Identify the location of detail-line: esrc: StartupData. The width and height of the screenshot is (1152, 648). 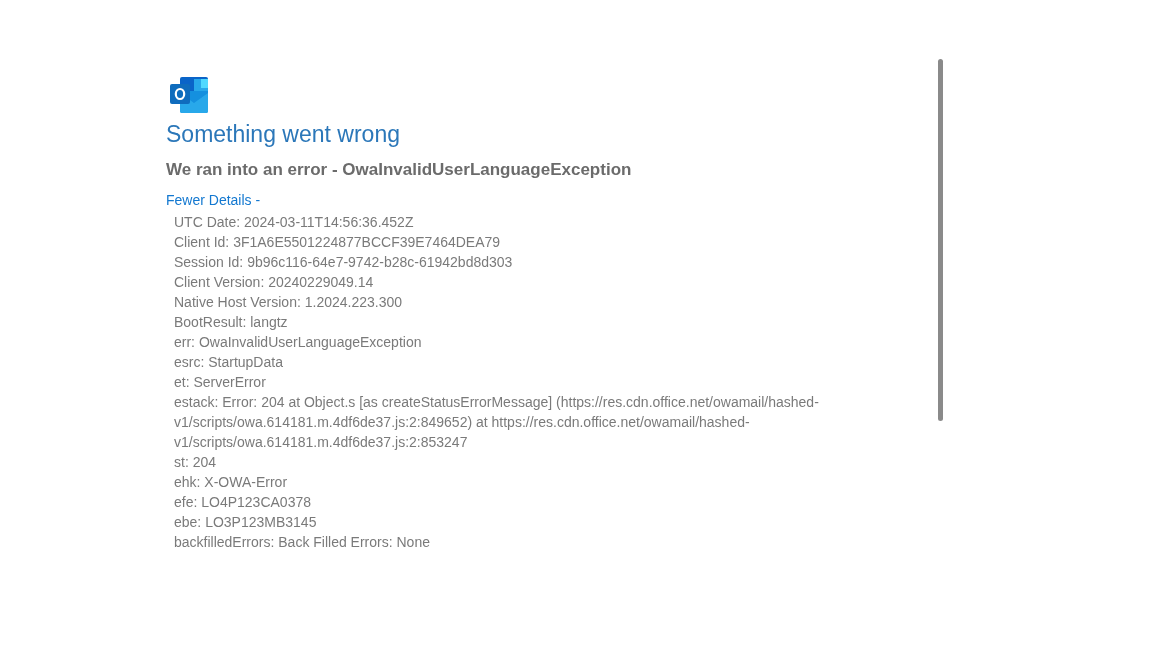
(228, 362).